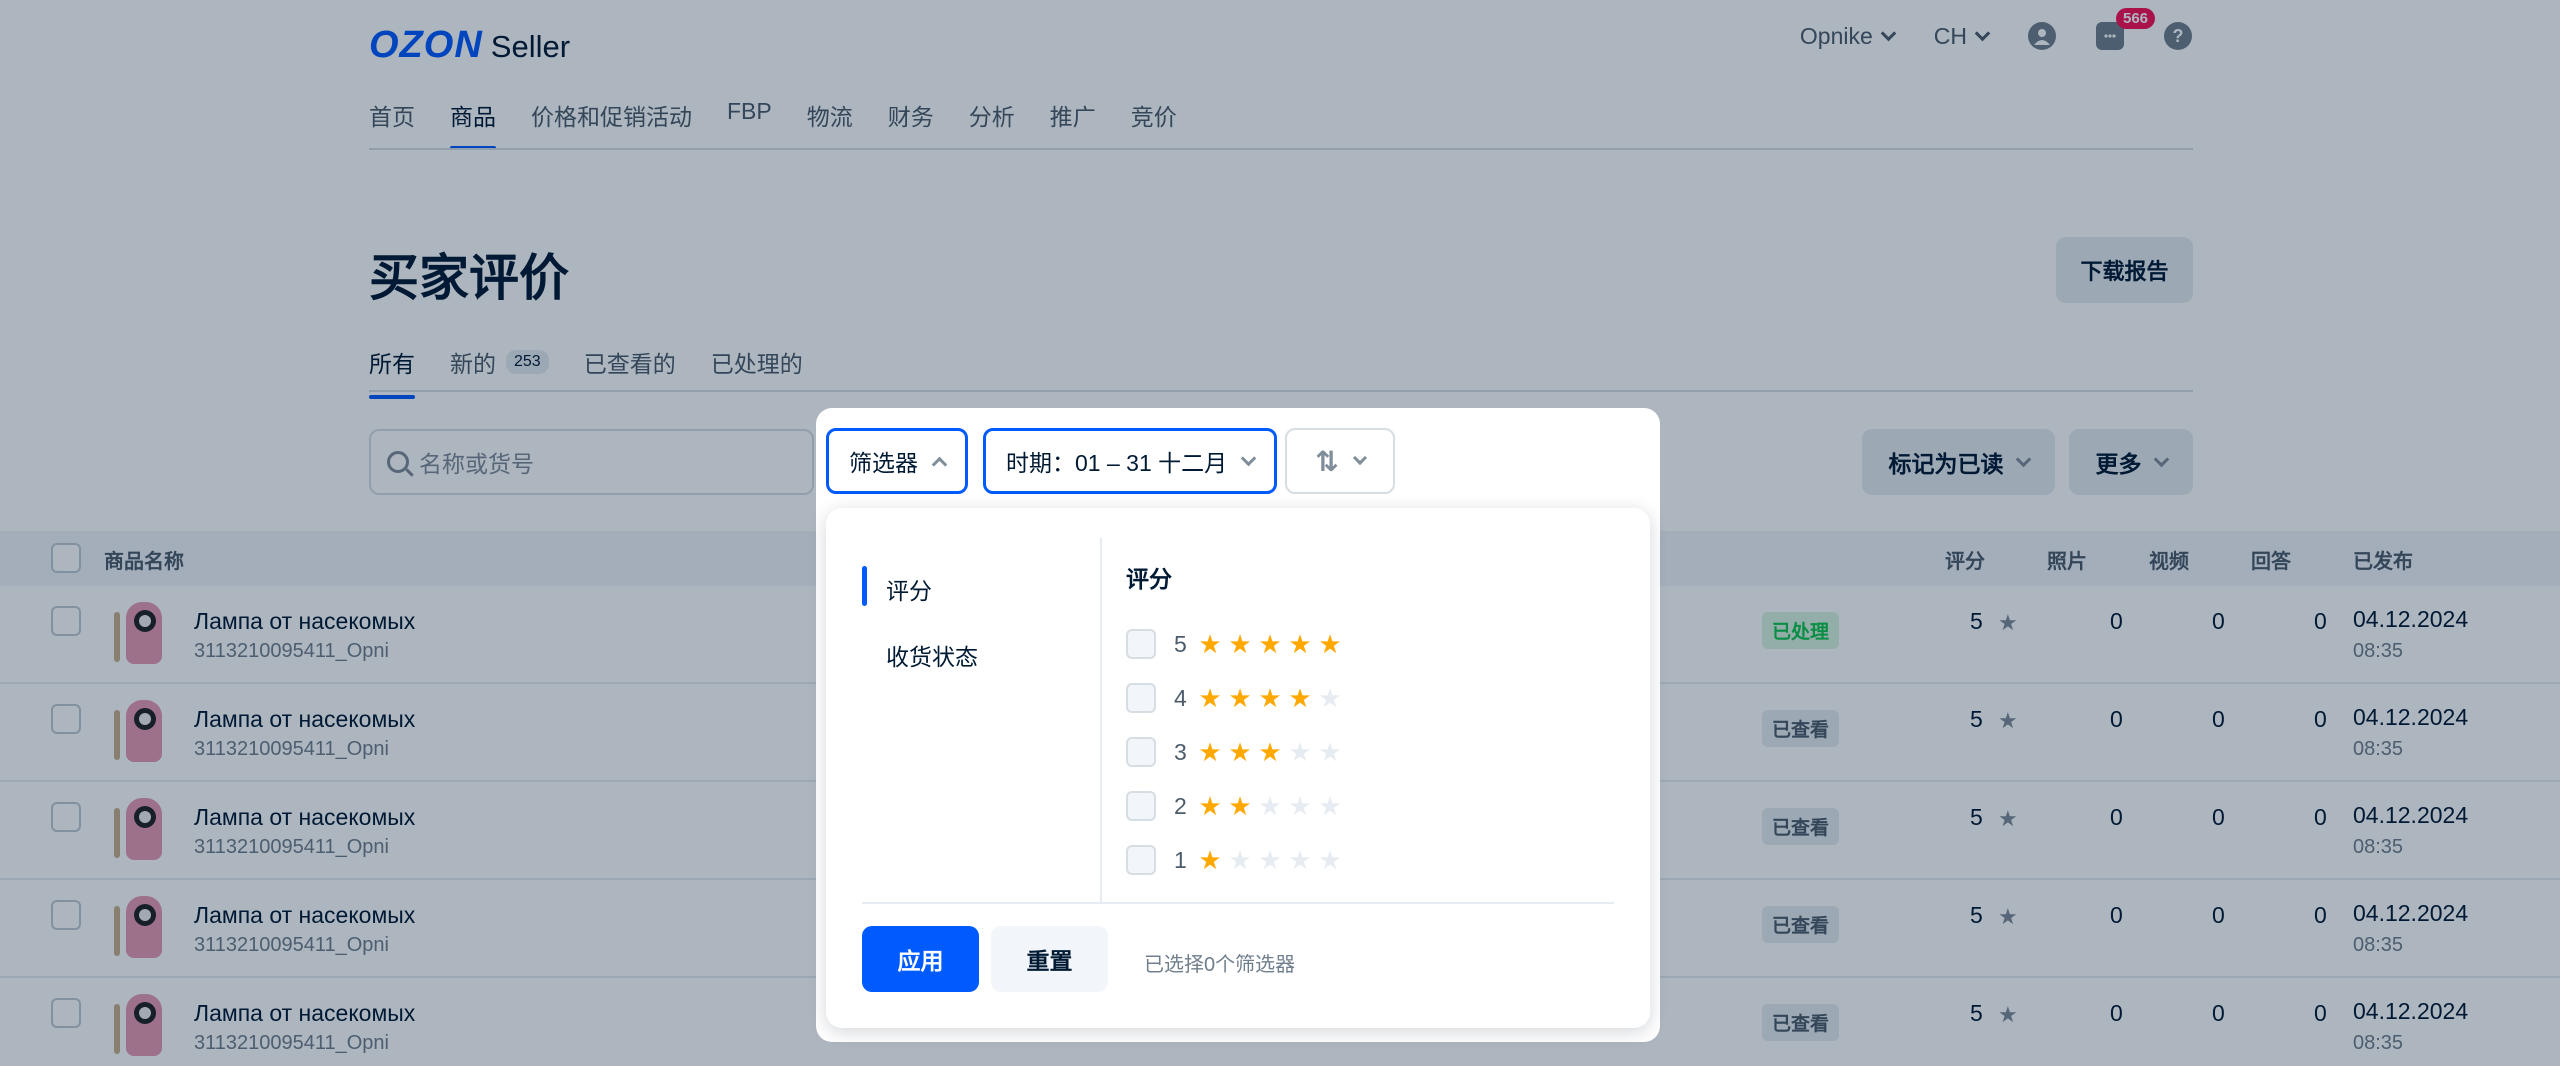 The height and width of the screenshot is (1066, 2560). I want to click on period-selector: 时期：01 – 31 十二月, so click(1130, 461).